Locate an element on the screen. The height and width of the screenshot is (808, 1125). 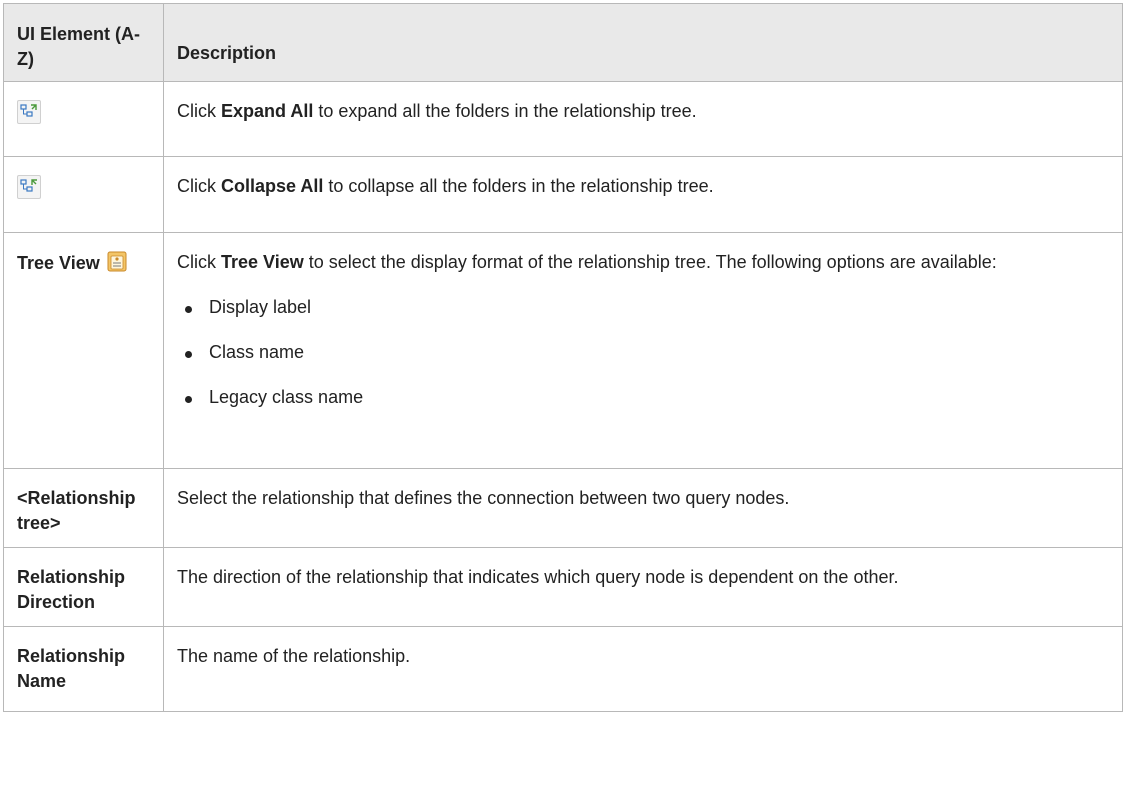
element-cell: Relationship Name is located at coordinates (83, 669).